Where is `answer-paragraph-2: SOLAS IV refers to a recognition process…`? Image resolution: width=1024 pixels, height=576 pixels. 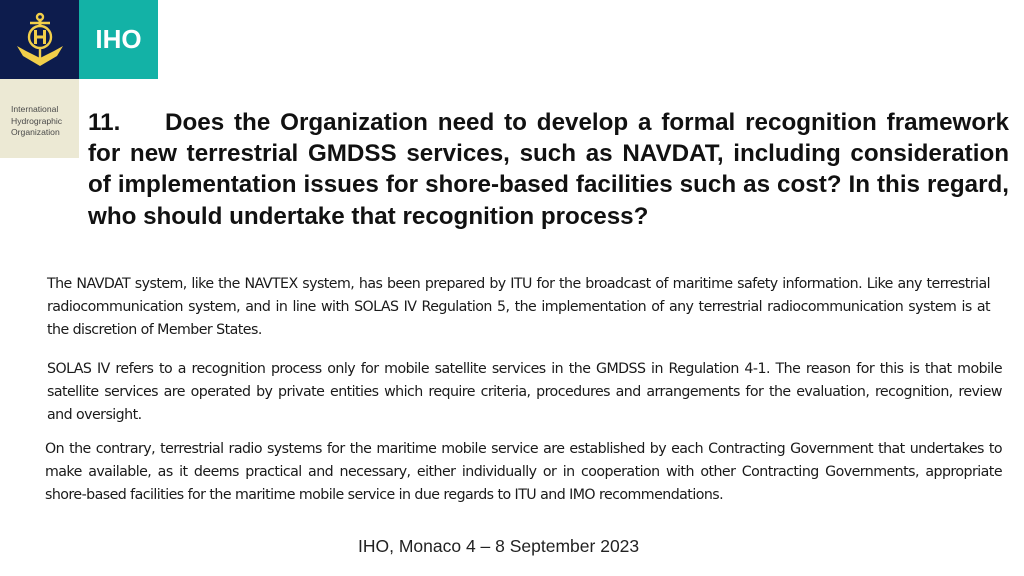
answer-paragraph-2: SOLAS IV refers to a recognition process… is located at coordinates (525, 392).